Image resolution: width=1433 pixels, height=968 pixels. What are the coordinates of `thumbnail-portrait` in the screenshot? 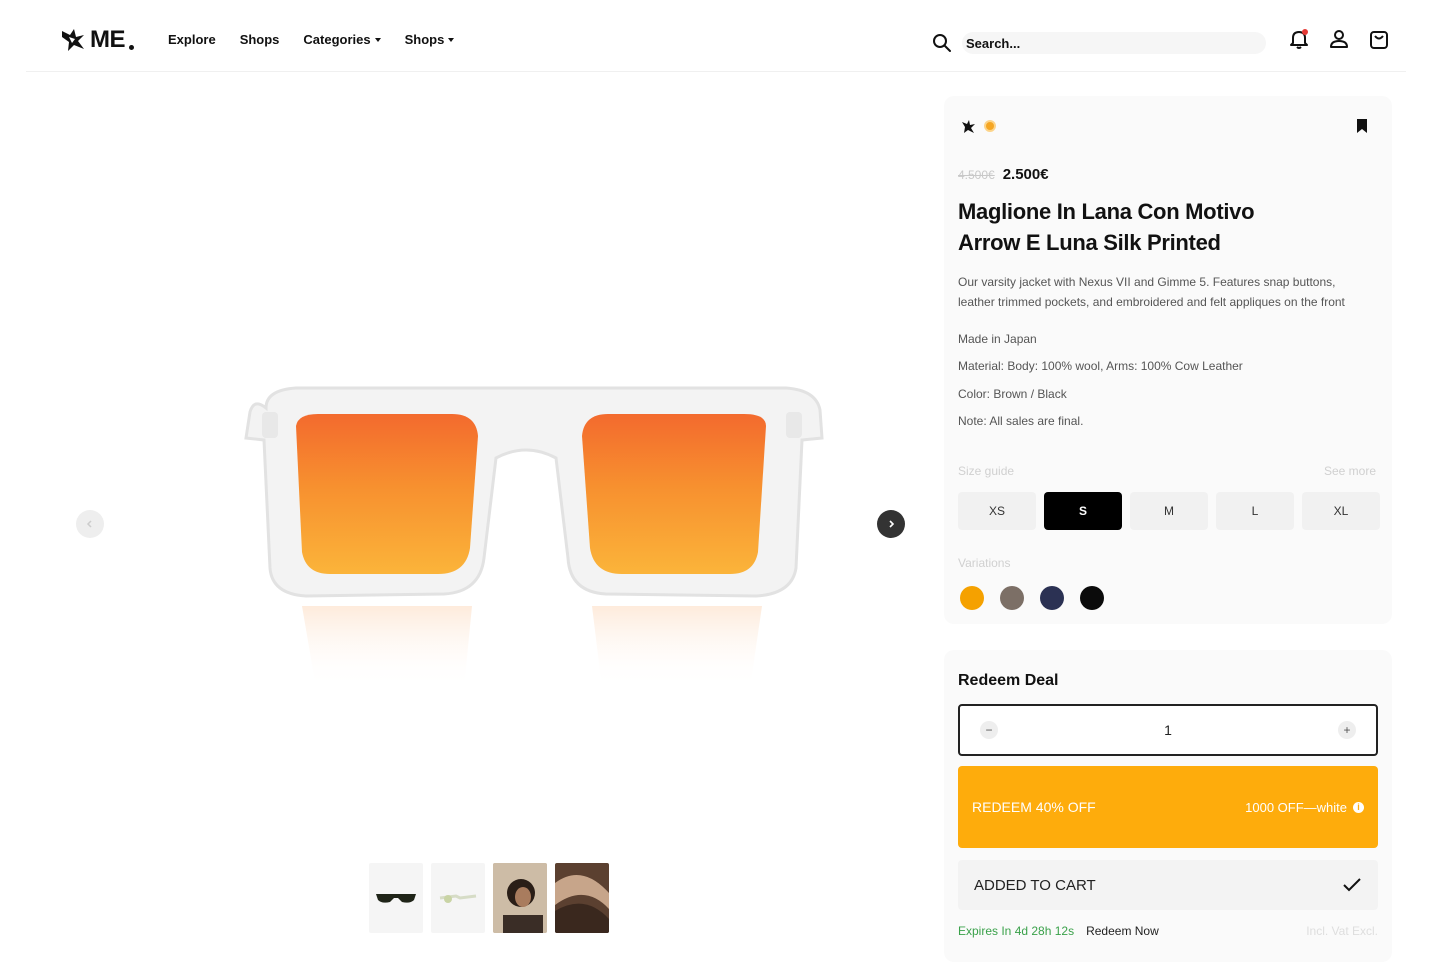 It's located at (520, 898).